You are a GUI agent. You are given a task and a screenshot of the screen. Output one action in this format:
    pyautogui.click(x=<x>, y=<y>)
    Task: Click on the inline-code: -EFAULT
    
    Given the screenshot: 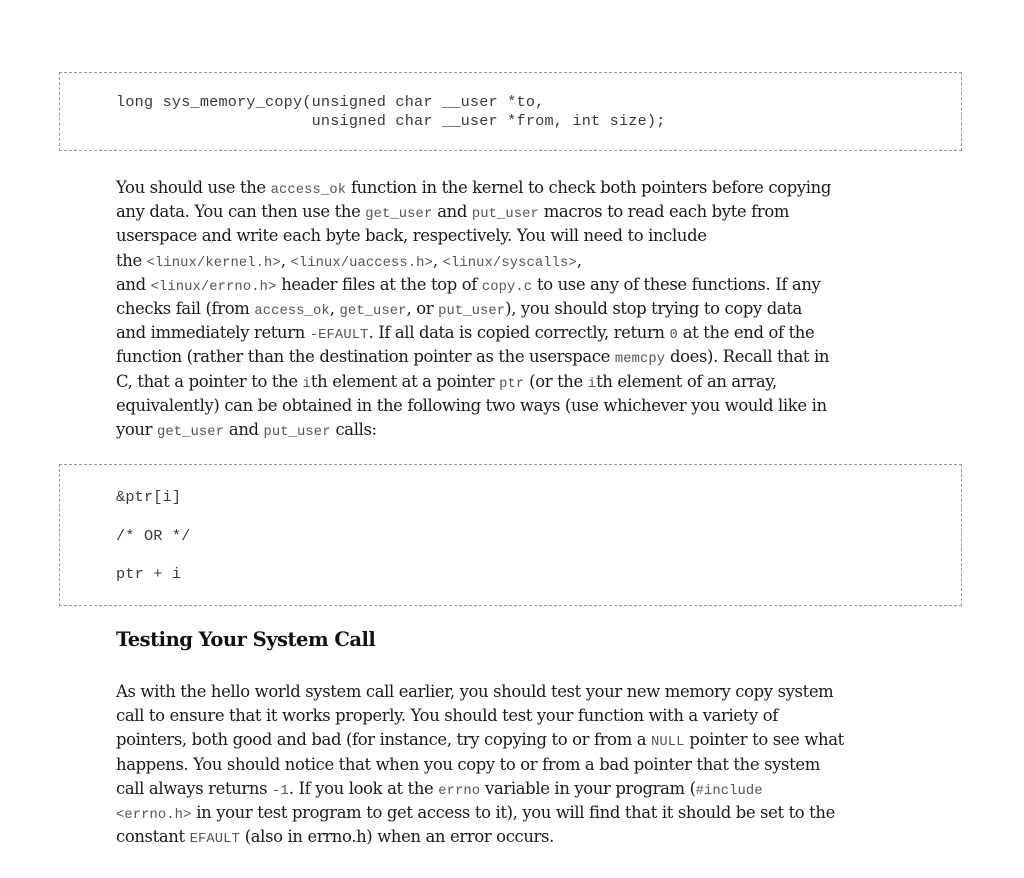 What is the action you would take?
    pyautogui.click(x=339, y=336)
    